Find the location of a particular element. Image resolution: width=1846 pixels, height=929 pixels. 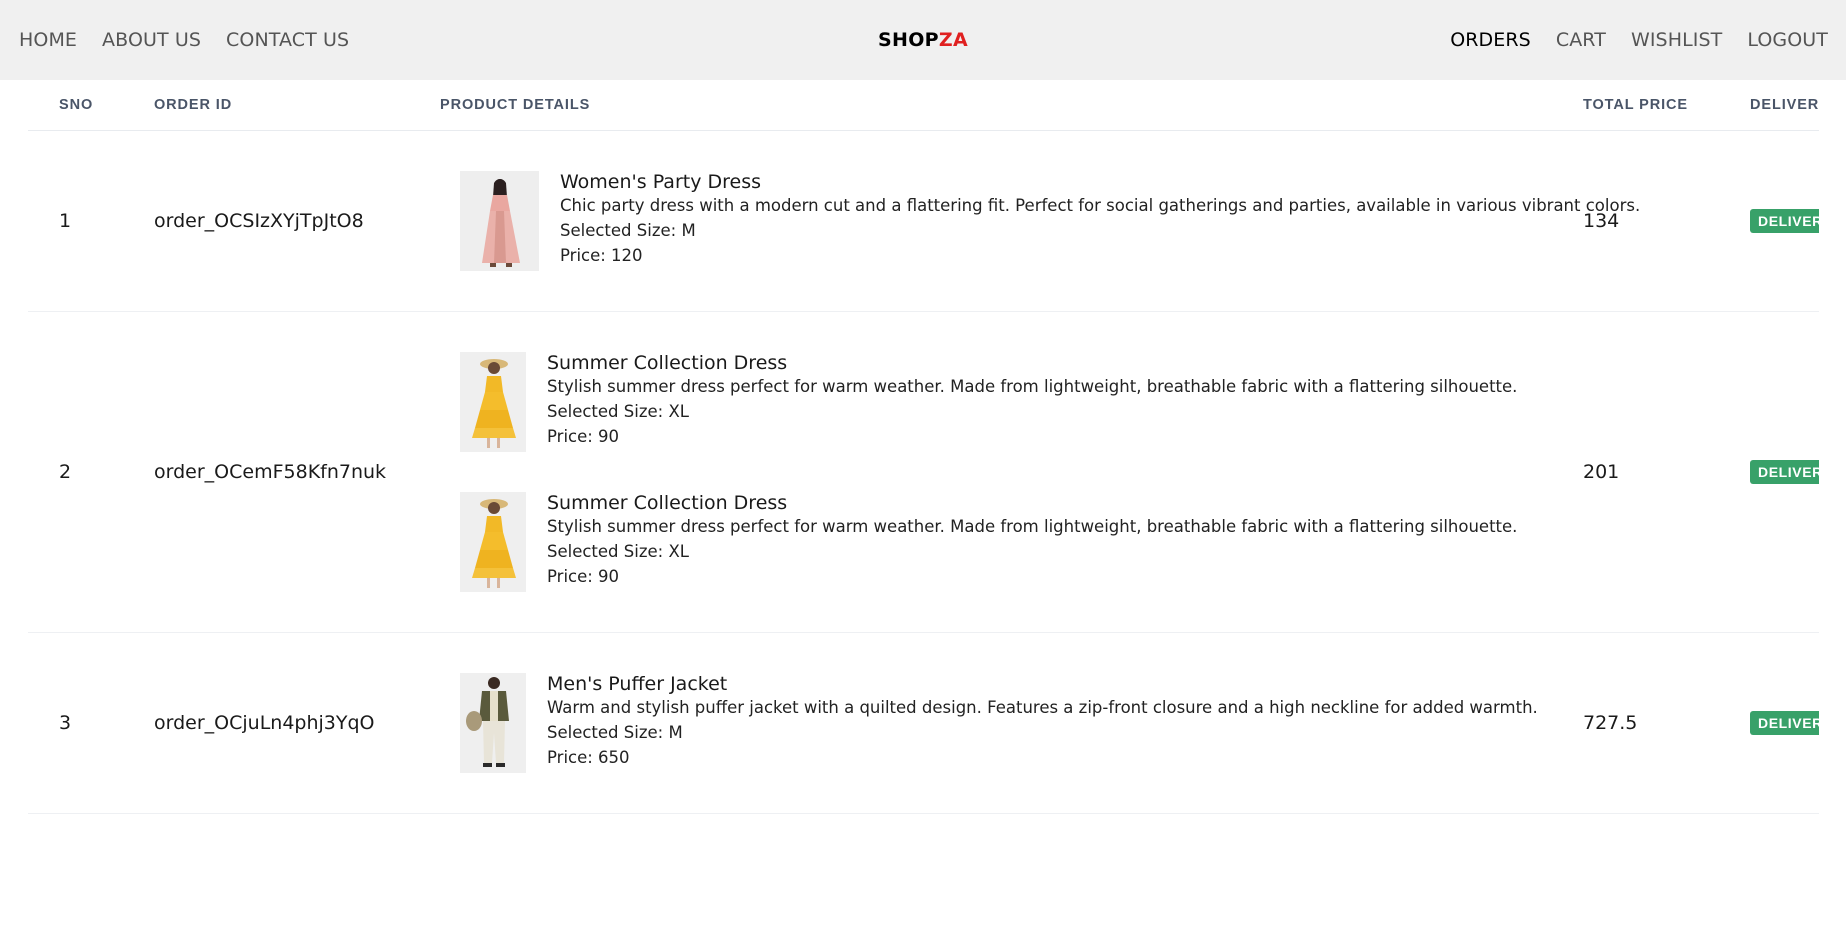

brand-accent: ZA is located at coordinates (953, 40).